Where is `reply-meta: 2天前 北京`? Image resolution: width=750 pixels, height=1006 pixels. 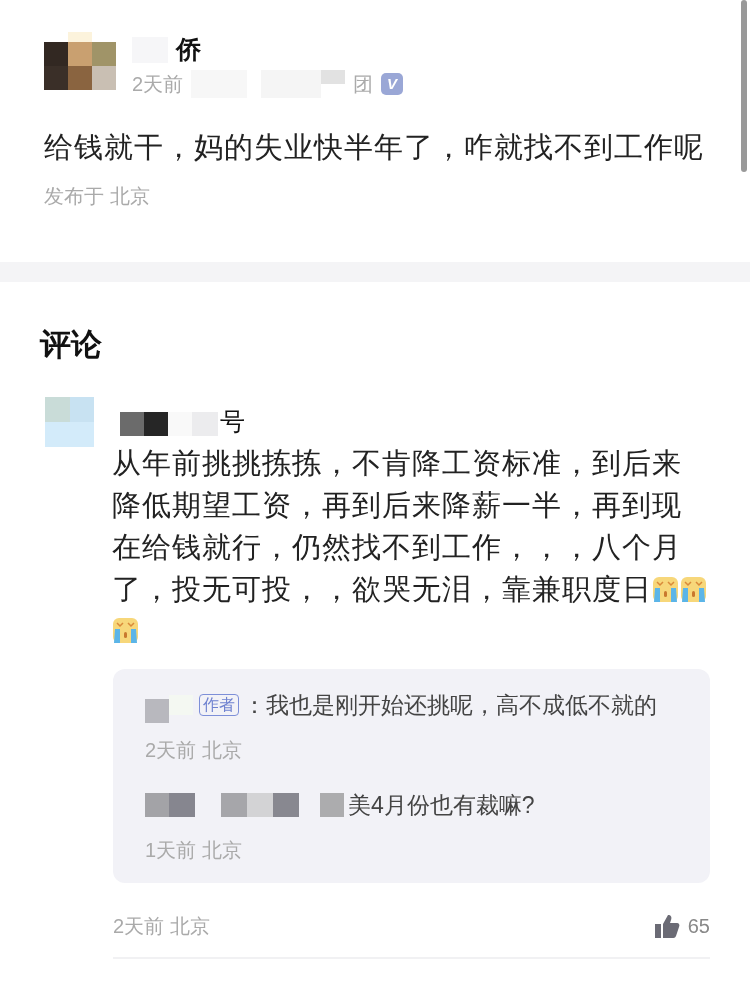 reply-meta: 2天前 北京 is located at coordinates (194, 750).